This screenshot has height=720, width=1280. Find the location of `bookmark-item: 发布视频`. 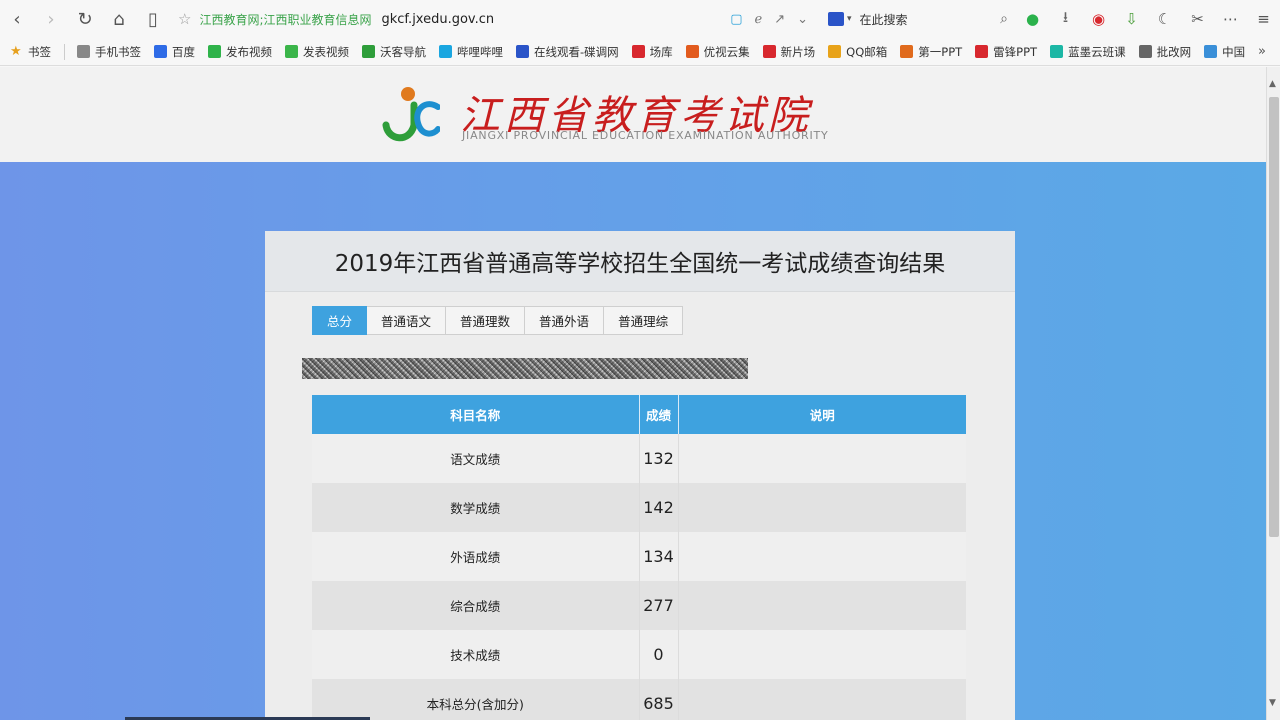

bookmark-item: 发布视频 is located at coordinates (240, 52).